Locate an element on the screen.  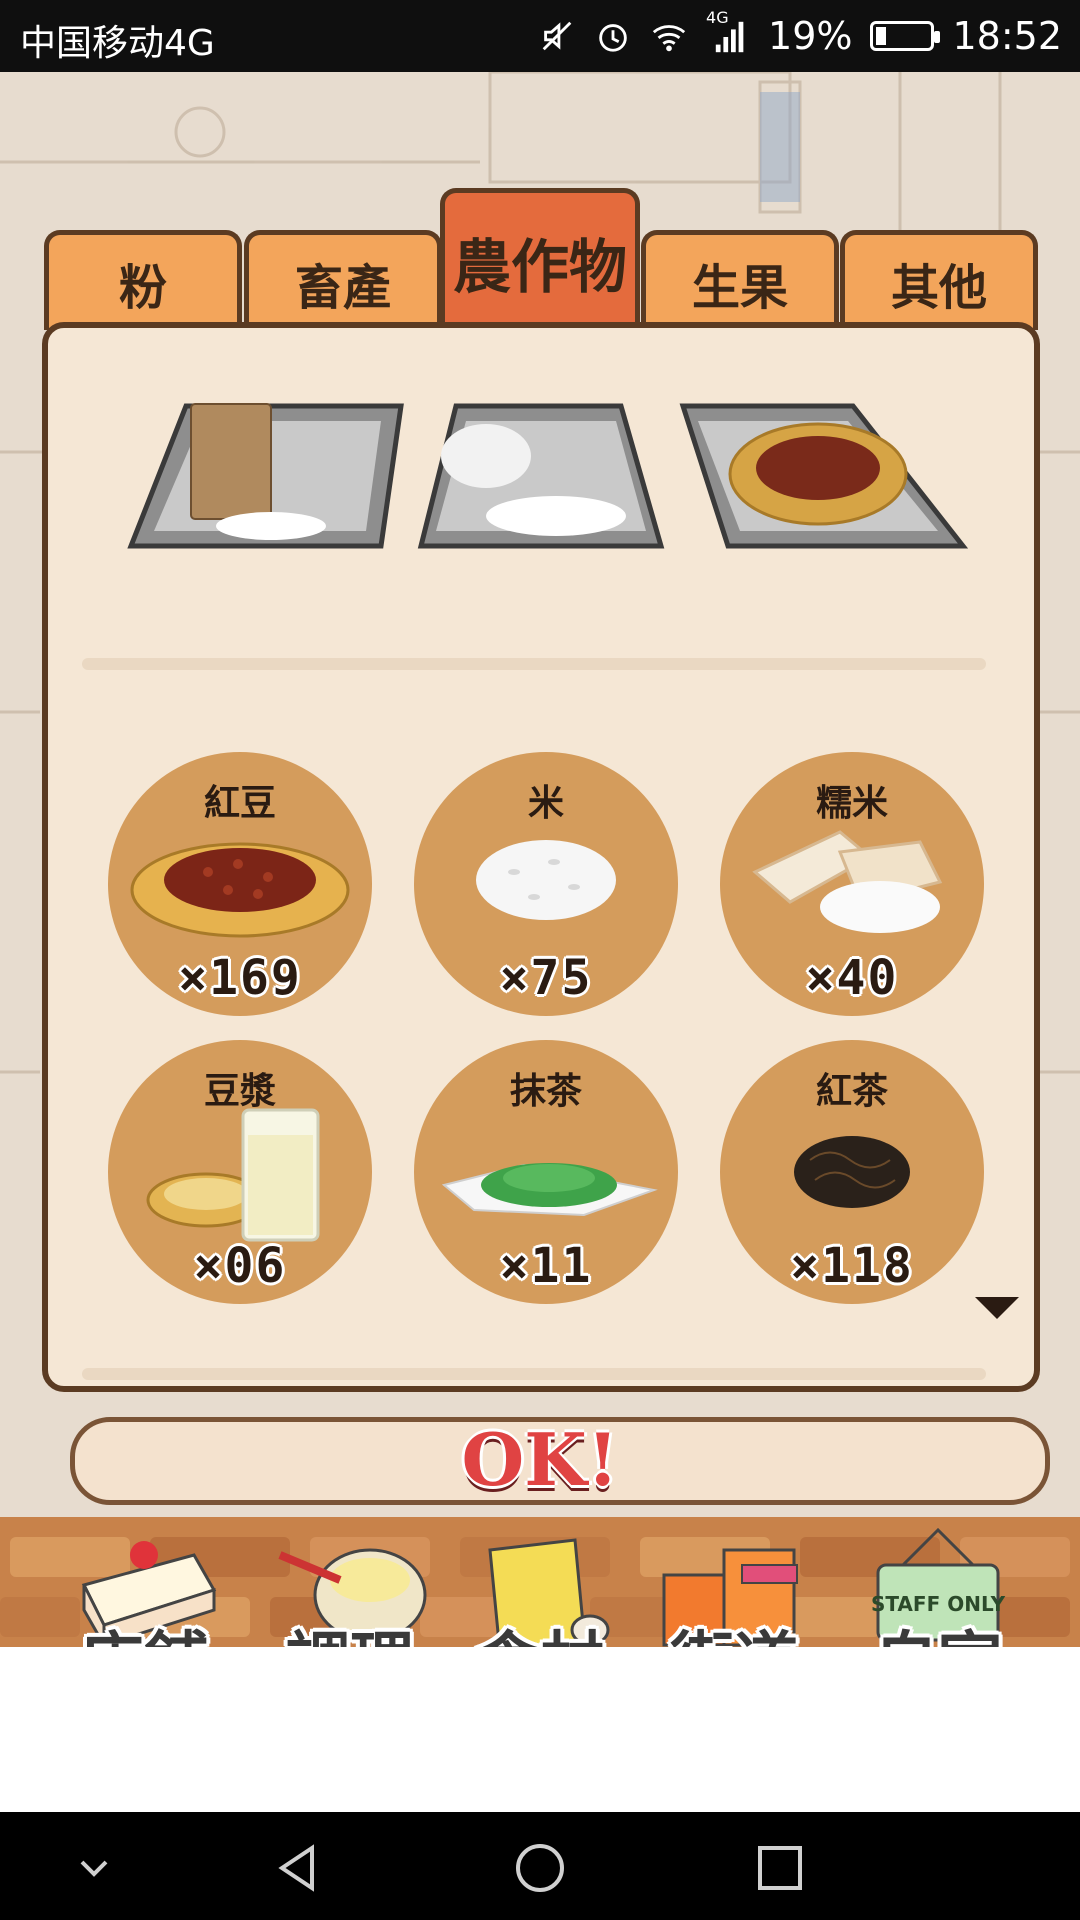
ingredient-matcha: 抹茶 ×11 is located at coordinates (546, 1172).